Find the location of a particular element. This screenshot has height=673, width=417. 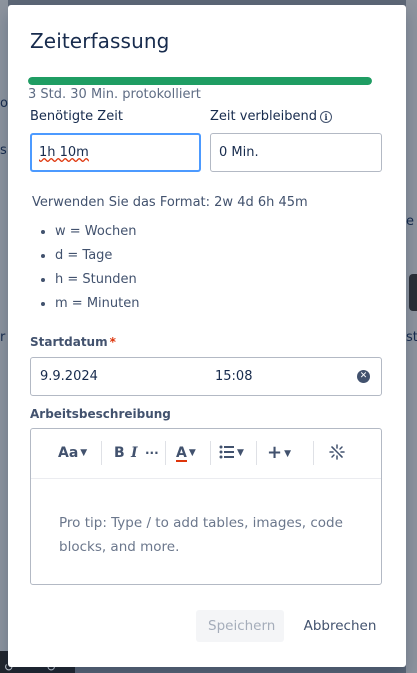

work-description-label: Arbeitsbeschreibung is located at coordinates (100, 414).